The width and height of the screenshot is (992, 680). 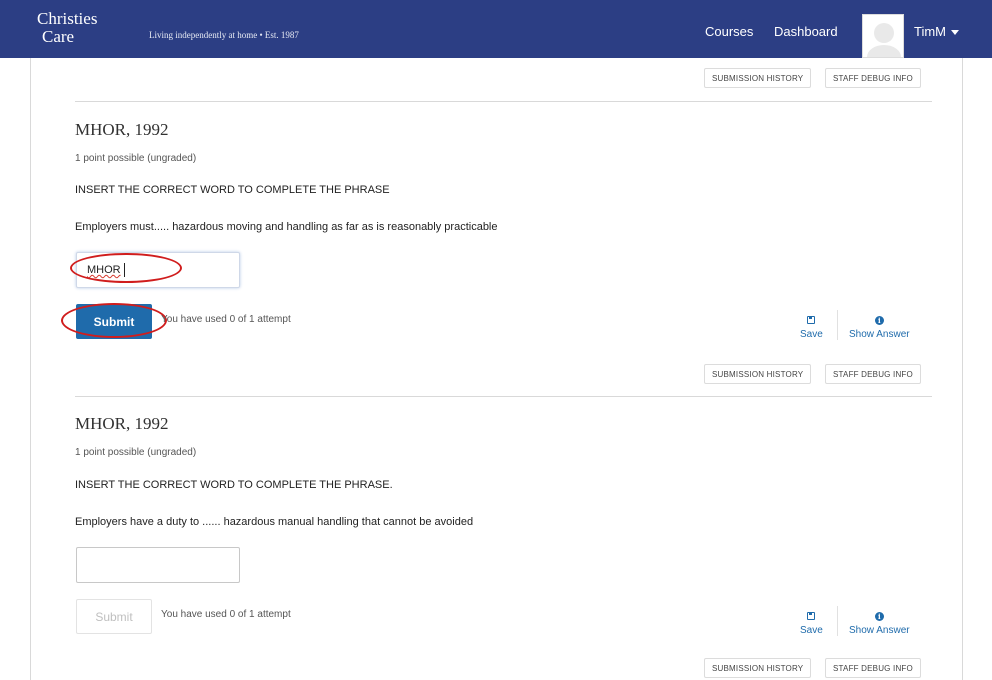 What do you see at coordinates (124, 270) in the screenshot?
I see `text-cursor` at bounding box center [124, 270].